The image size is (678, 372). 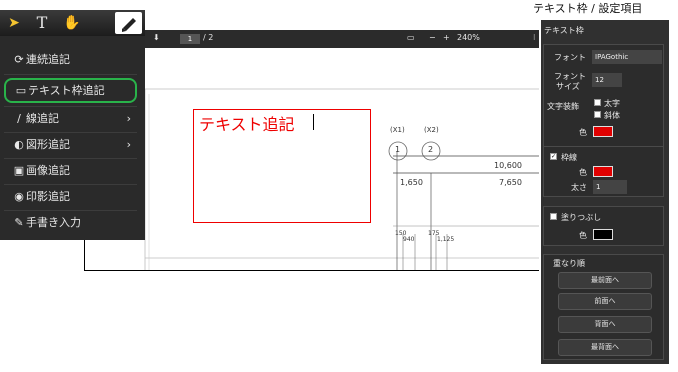 I want to click on menu-item-textbox: ▭ テキスト枠追記, so click(x=70, y=90).